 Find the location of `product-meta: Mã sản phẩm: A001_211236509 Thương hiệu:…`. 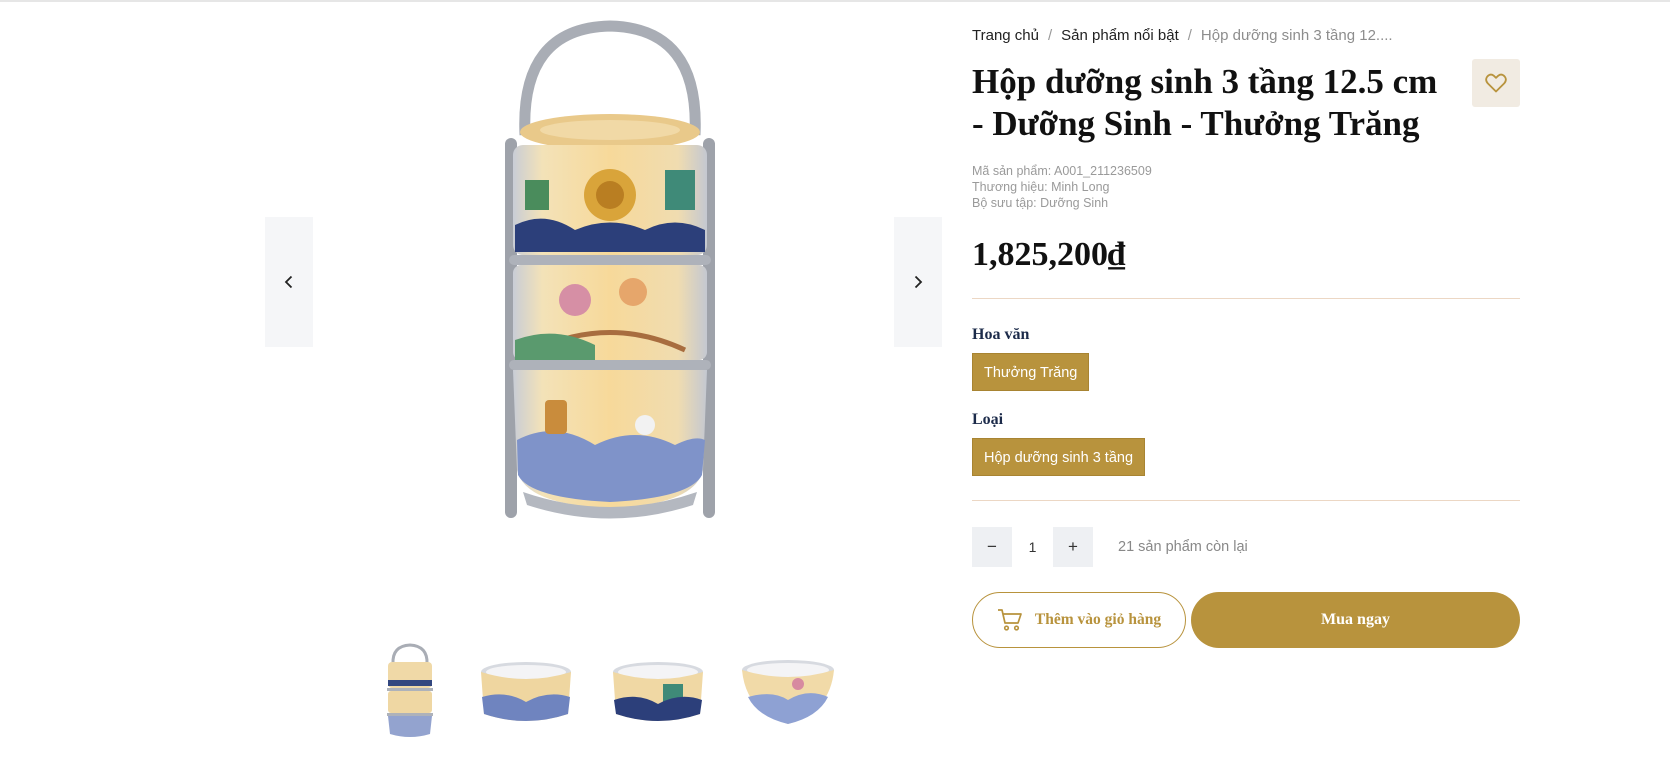

product-meta: Mã sản phẩm: A001_211236509 Thương hiệu:… is located at coordinates (1246, 187).